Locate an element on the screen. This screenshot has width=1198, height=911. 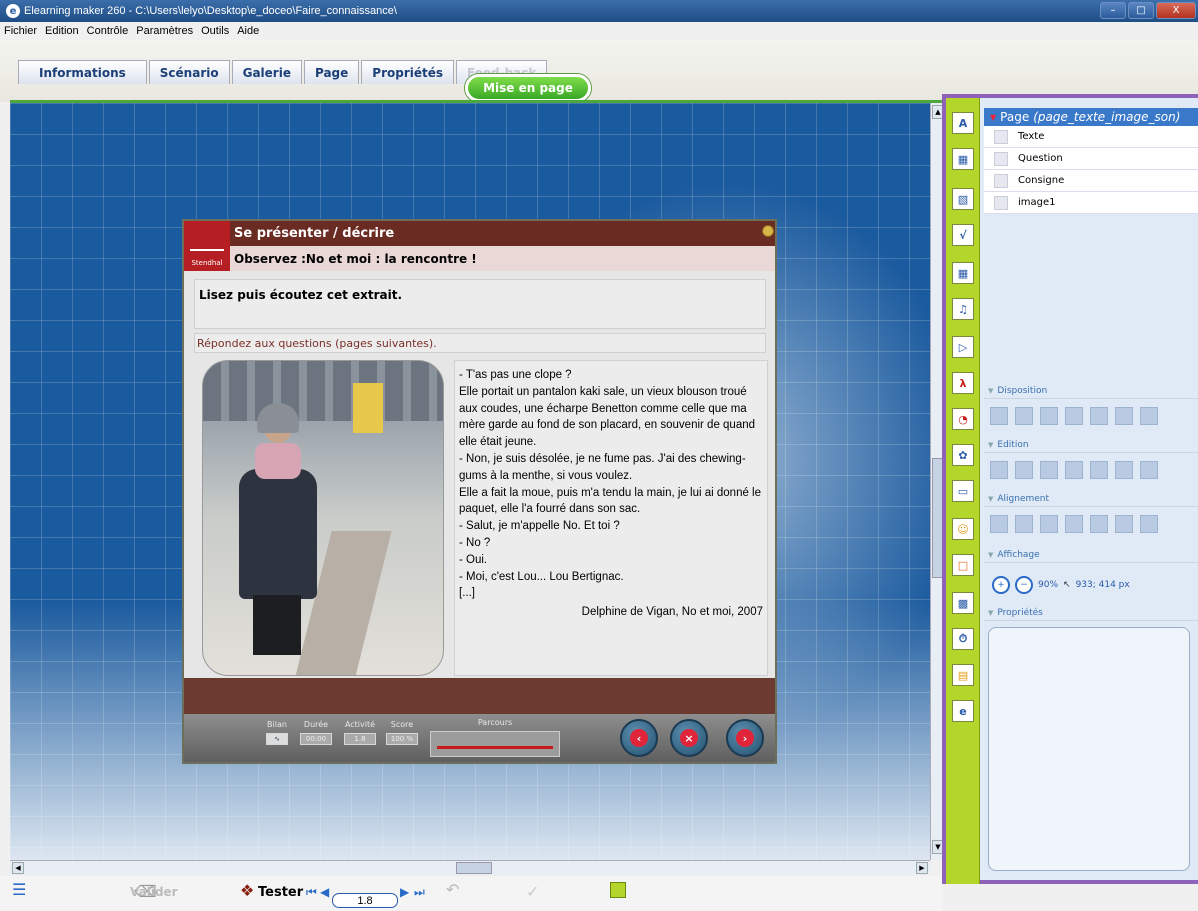
element-icon is located at coordinates (1001, 158).